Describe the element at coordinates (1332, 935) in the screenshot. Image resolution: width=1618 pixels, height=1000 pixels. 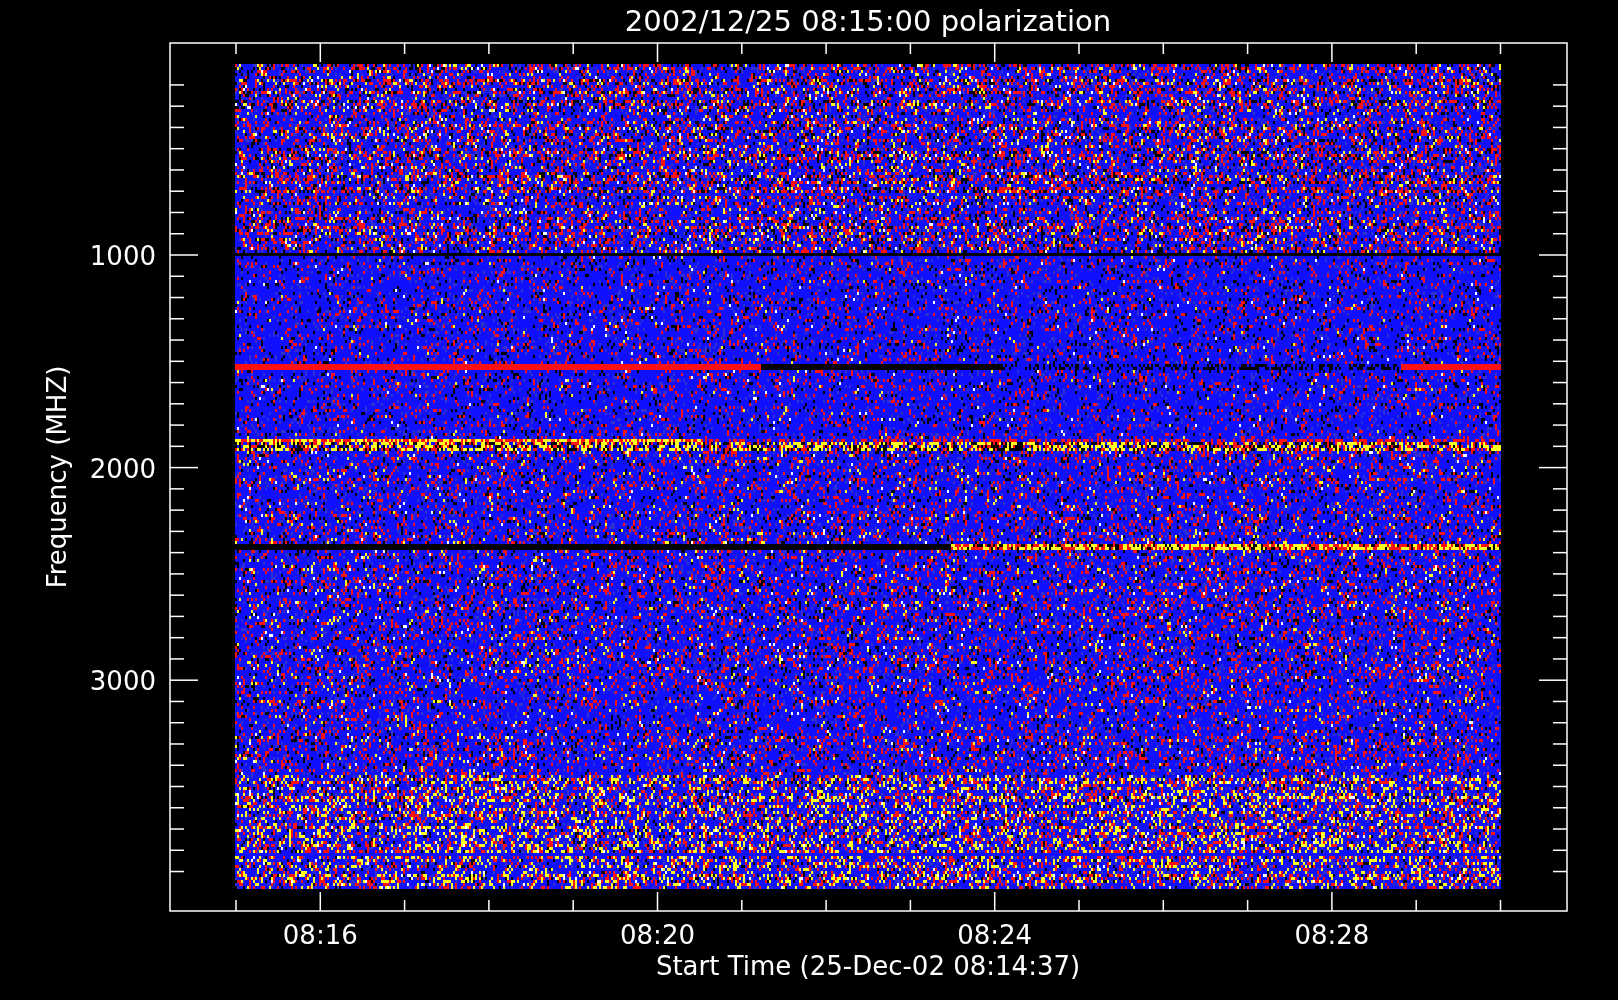
I see `tick-label: 08:28` at that location.